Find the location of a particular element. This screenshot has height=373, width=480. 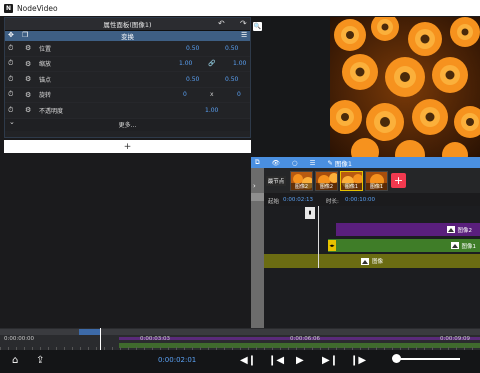

property-row-rotation: ⏱ ⚙ 旋转 0 x 0 is located at coordinates (127, 95).